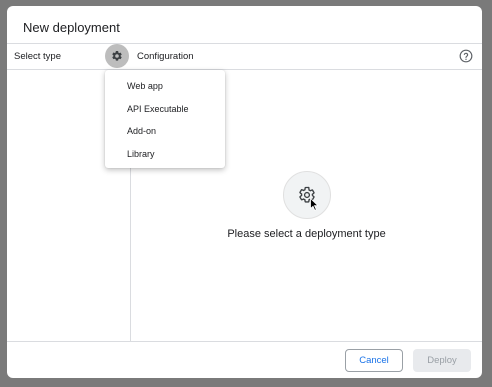 Image resolution: width=492 pixels, height=387 pixels. I want to click on menu-item-web-app: Web app, so click(165, 86).